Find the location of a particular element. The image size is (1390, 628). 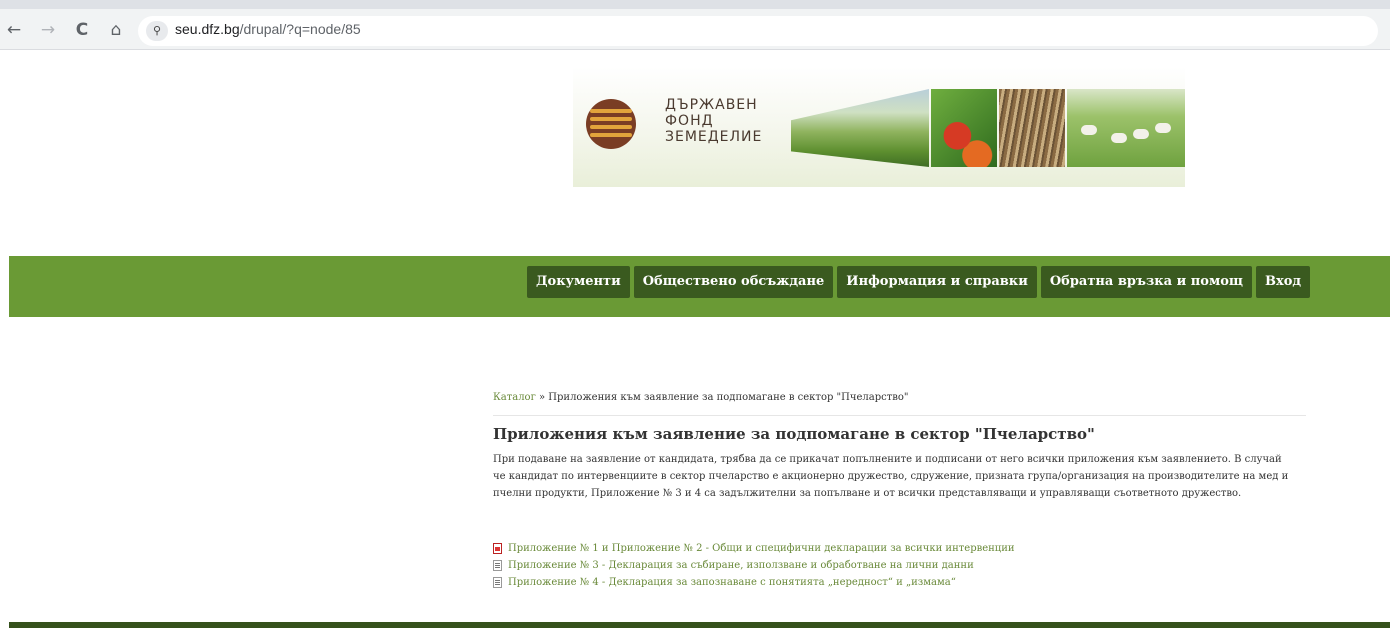

menu-item-documents: Документи is located at coordinates (578, 282).